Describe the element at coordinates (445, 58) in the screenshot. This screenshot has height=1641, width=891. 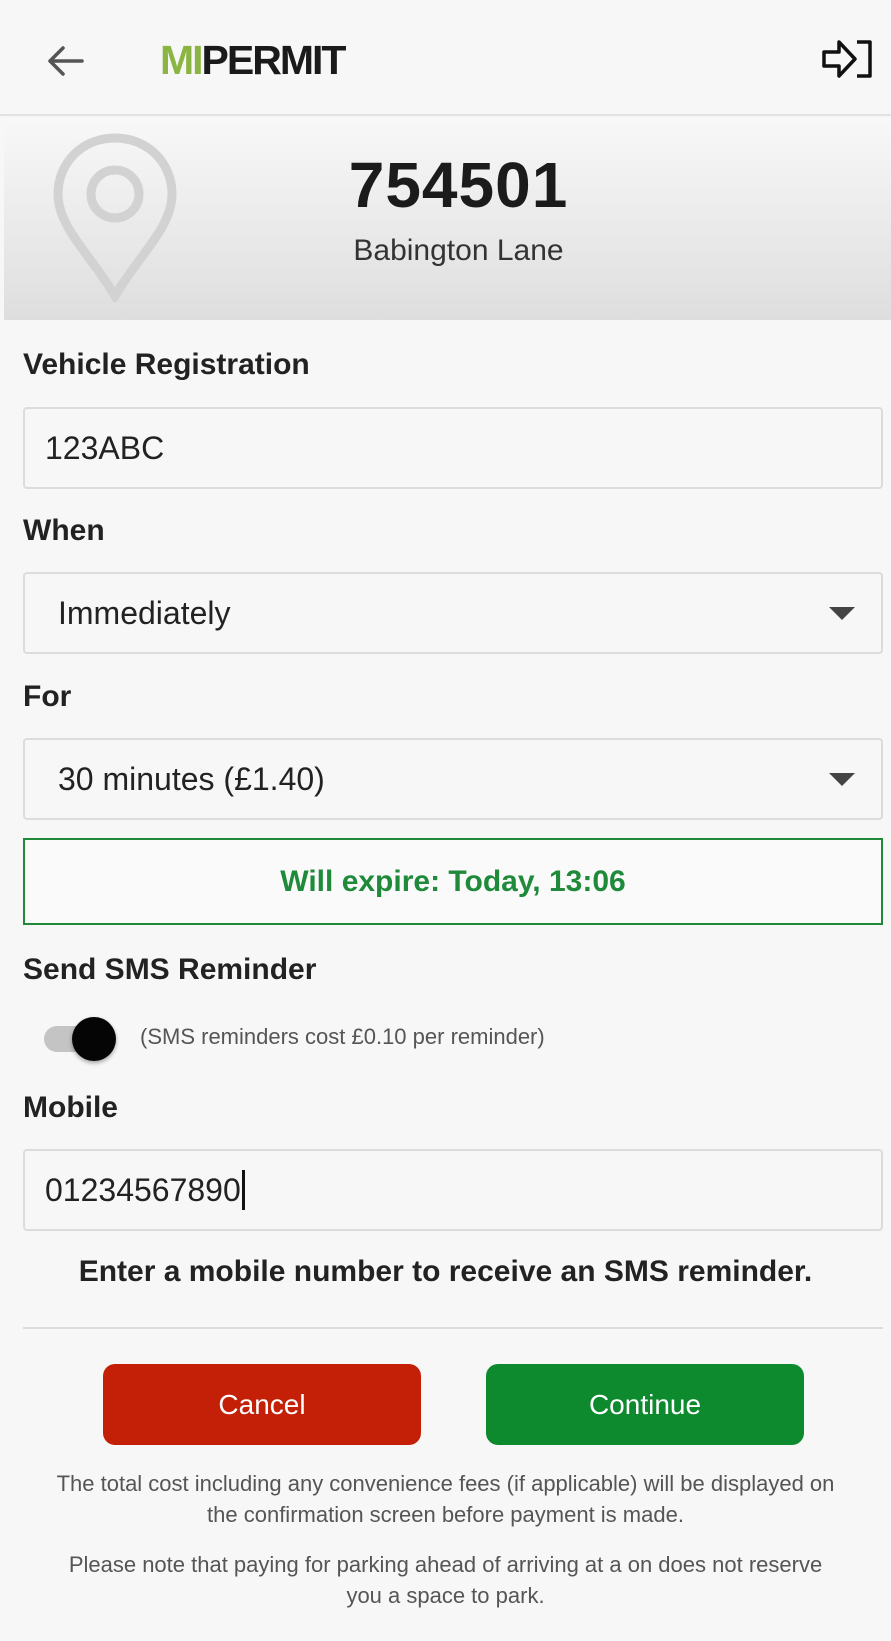
I see `app-header: MIPERMIT` at that location.